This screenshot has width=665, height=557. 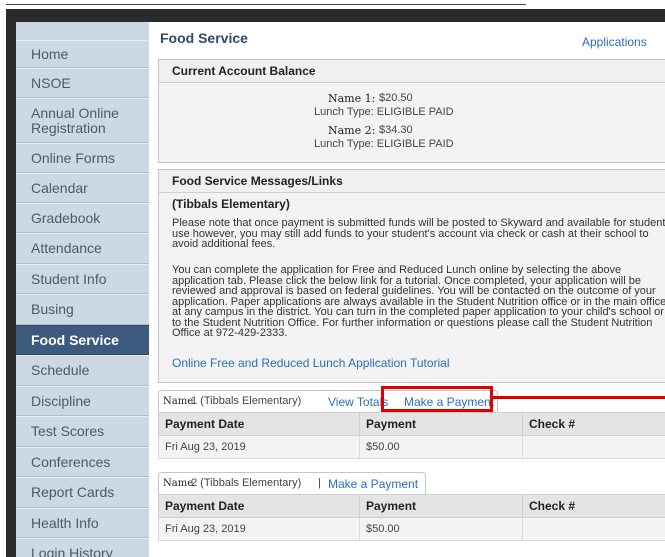 I want to click on sidebar-item-health-info: Health Info, so click(x=82, y=523).